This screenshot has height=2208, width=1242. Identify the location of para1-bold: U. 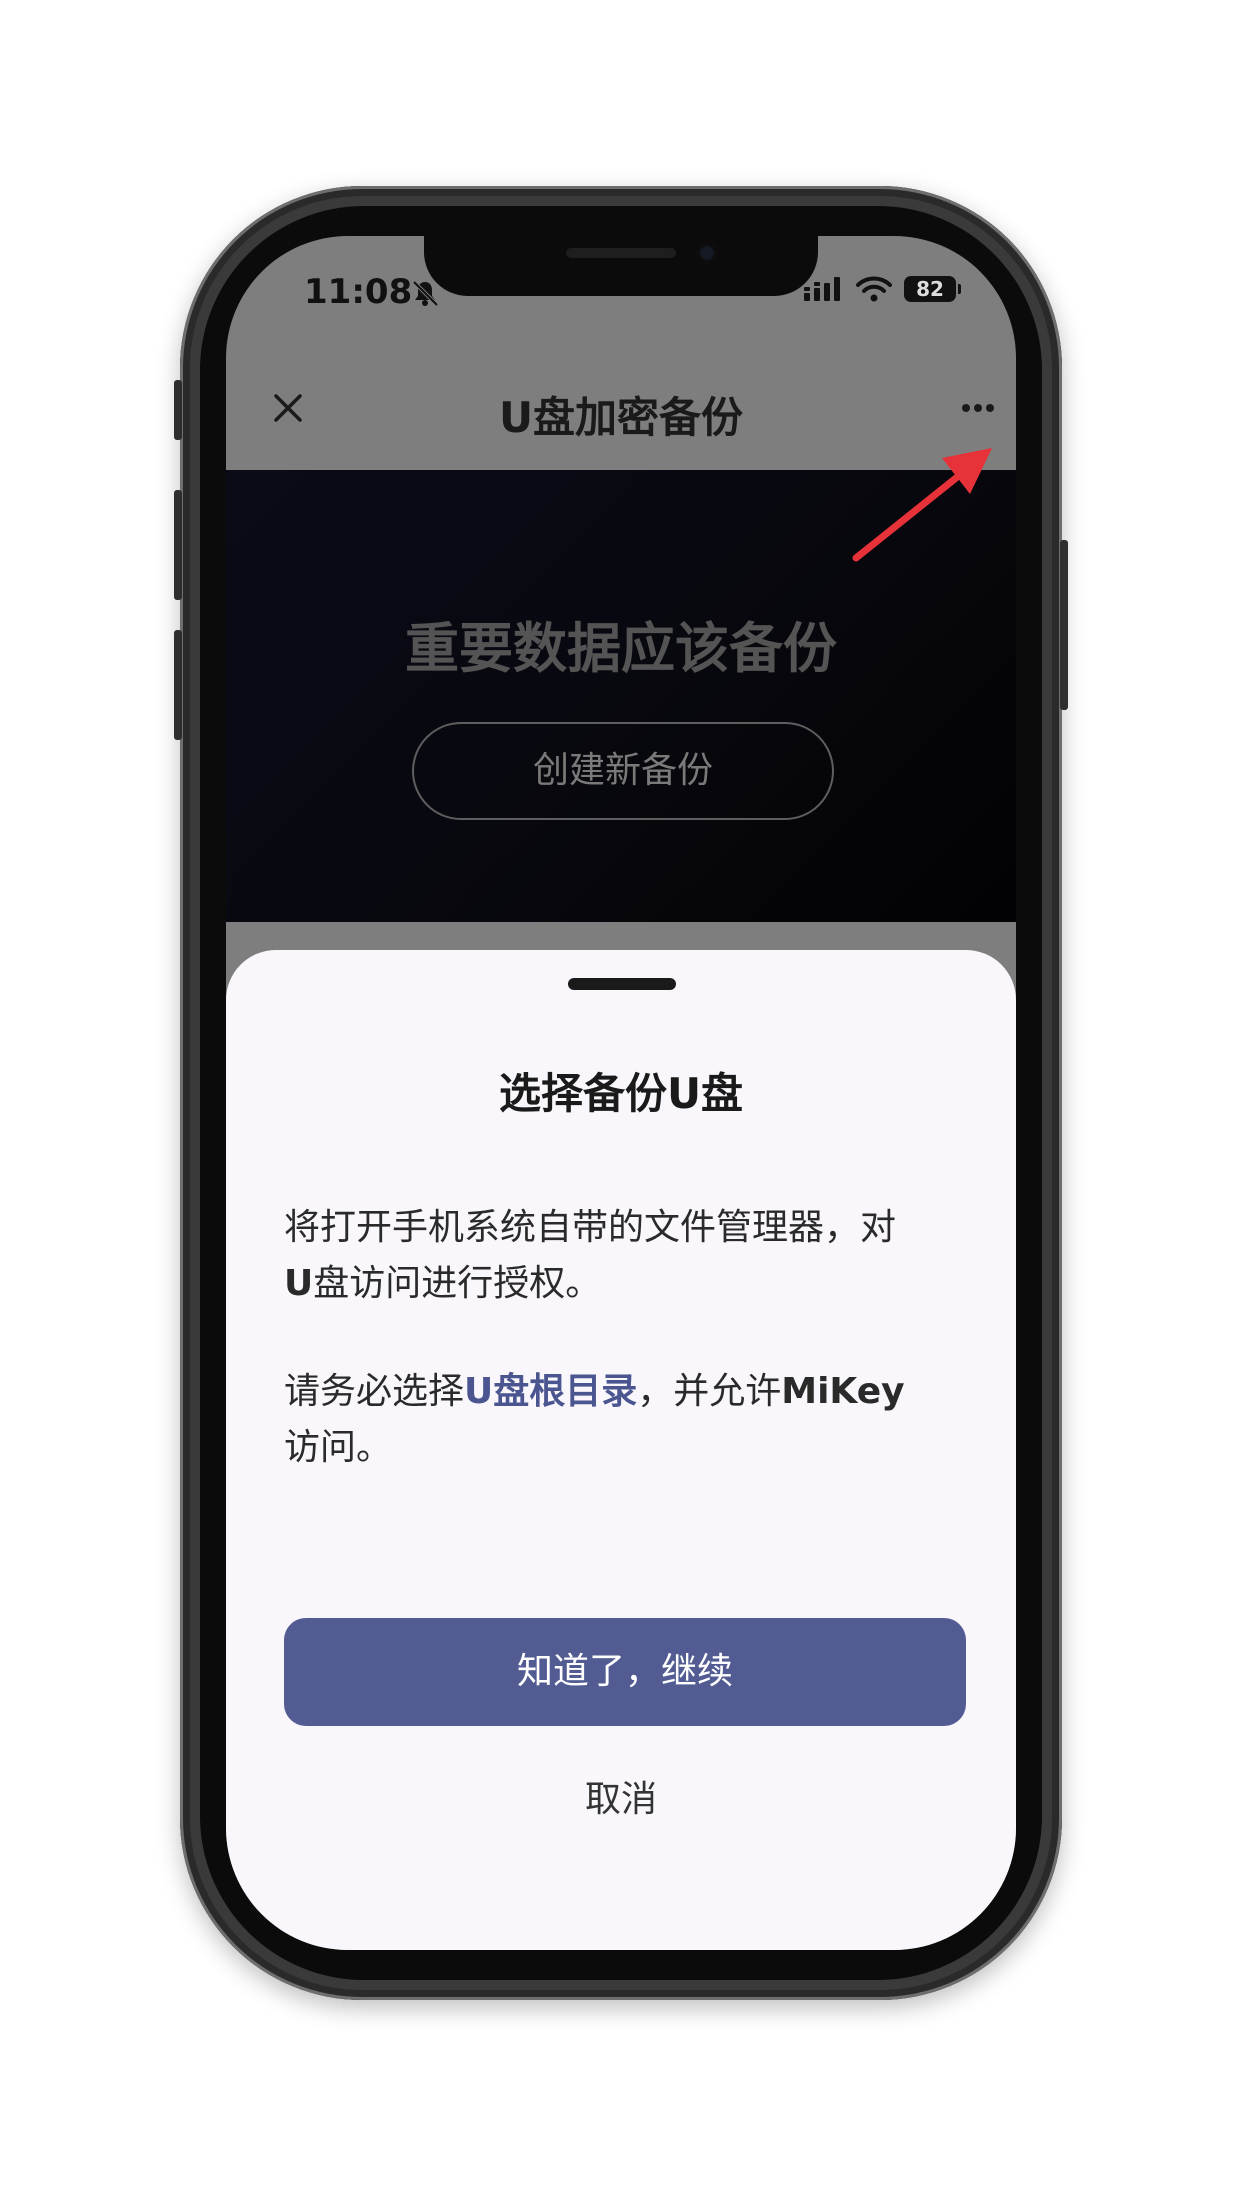
(299, 1283).